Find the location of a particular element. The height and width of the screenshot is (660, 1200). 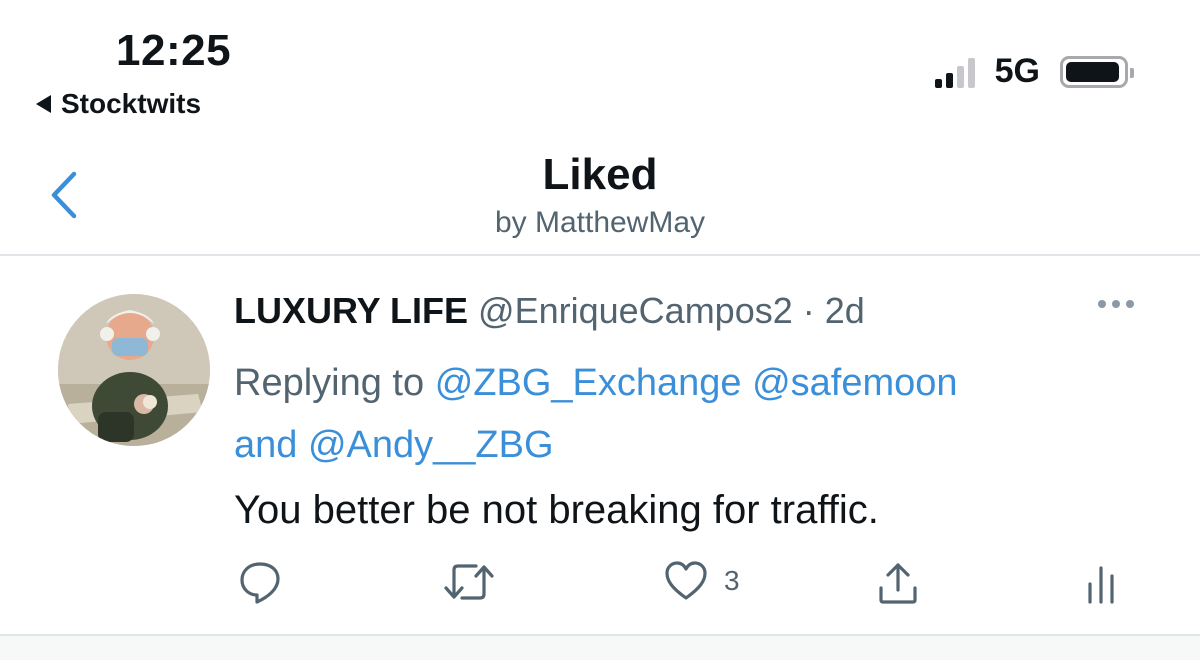

reply-icon is located at coordinates (260, 583).